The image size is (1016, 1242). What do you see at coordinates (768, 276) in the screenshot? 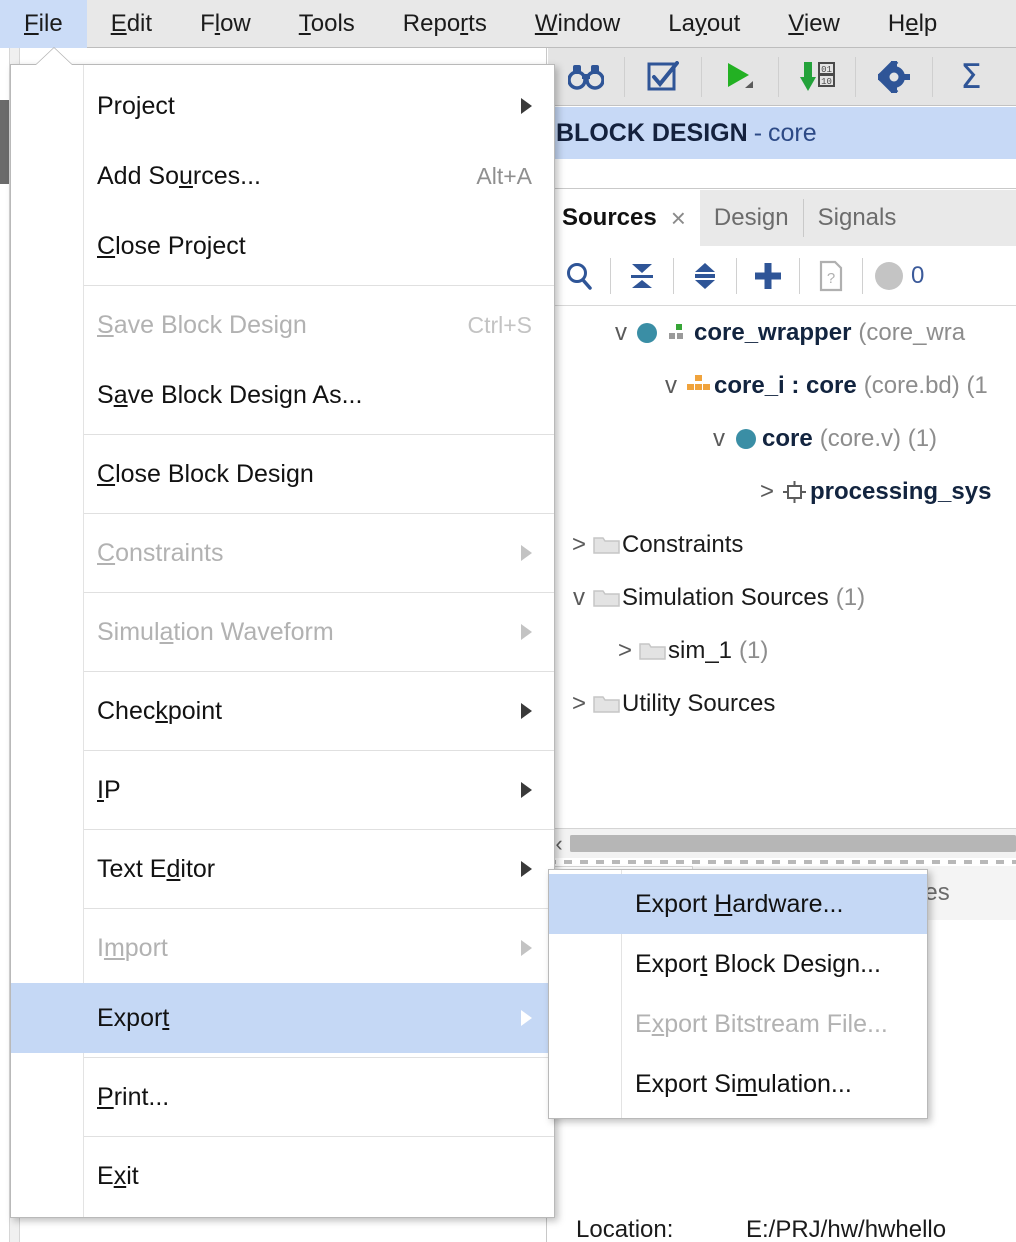
I see `add-sources-button` at bounding box center [768, 276].